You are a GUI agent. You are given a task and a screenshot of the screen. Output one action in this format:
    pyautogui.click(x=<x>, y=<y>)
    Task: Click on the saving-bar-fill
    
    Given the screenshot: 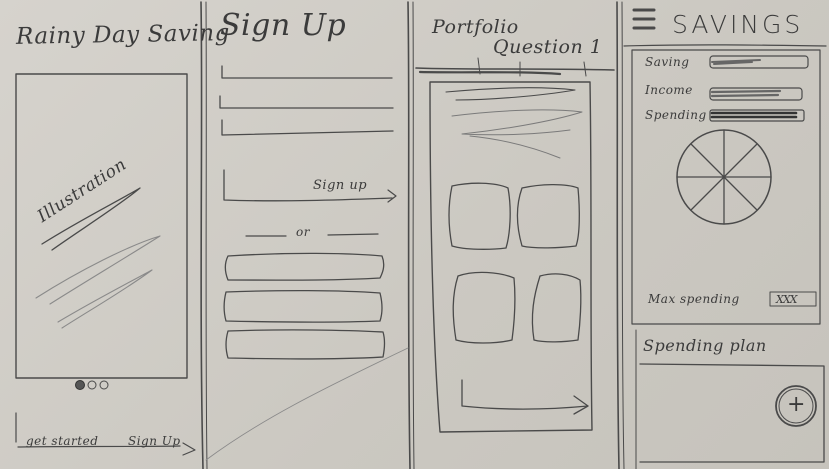 What is the action you would take?
    pyautogui.click(x=736, y=62)
    